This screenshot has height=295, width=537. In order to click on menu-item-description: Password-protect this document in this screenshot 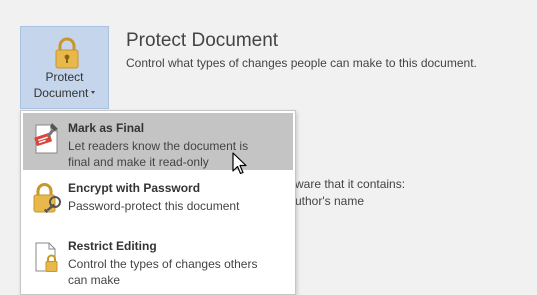, I will do `click(154, 206)`.